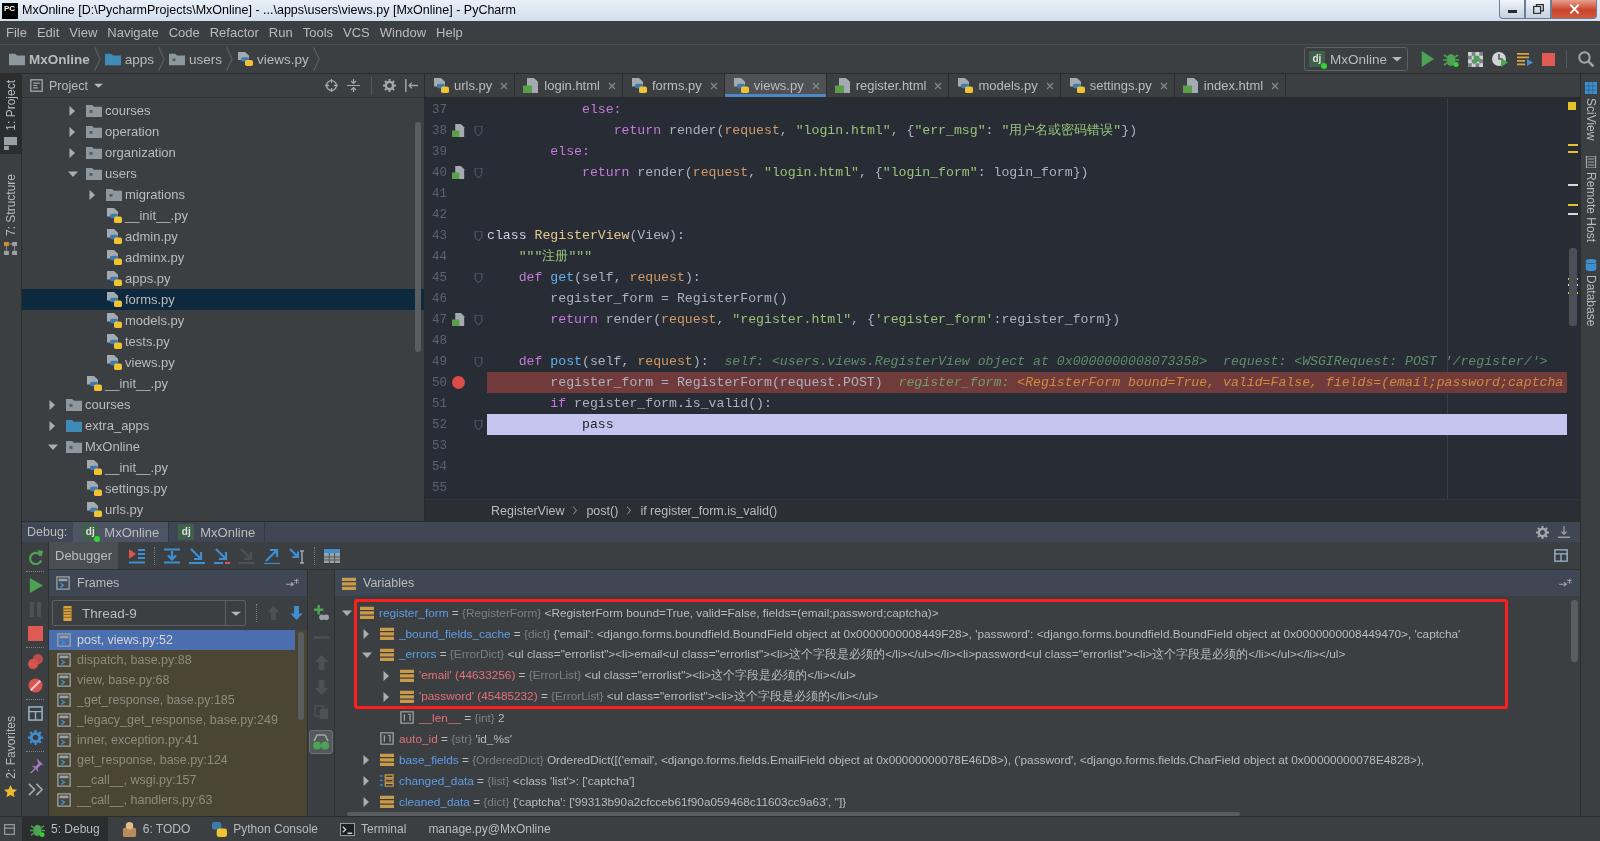 Image resolution: width=1600 pixels, height=841 pixels. Describe the element at coordinates (272, 555) in the screenshot. I see `step-out-icon` at that location.